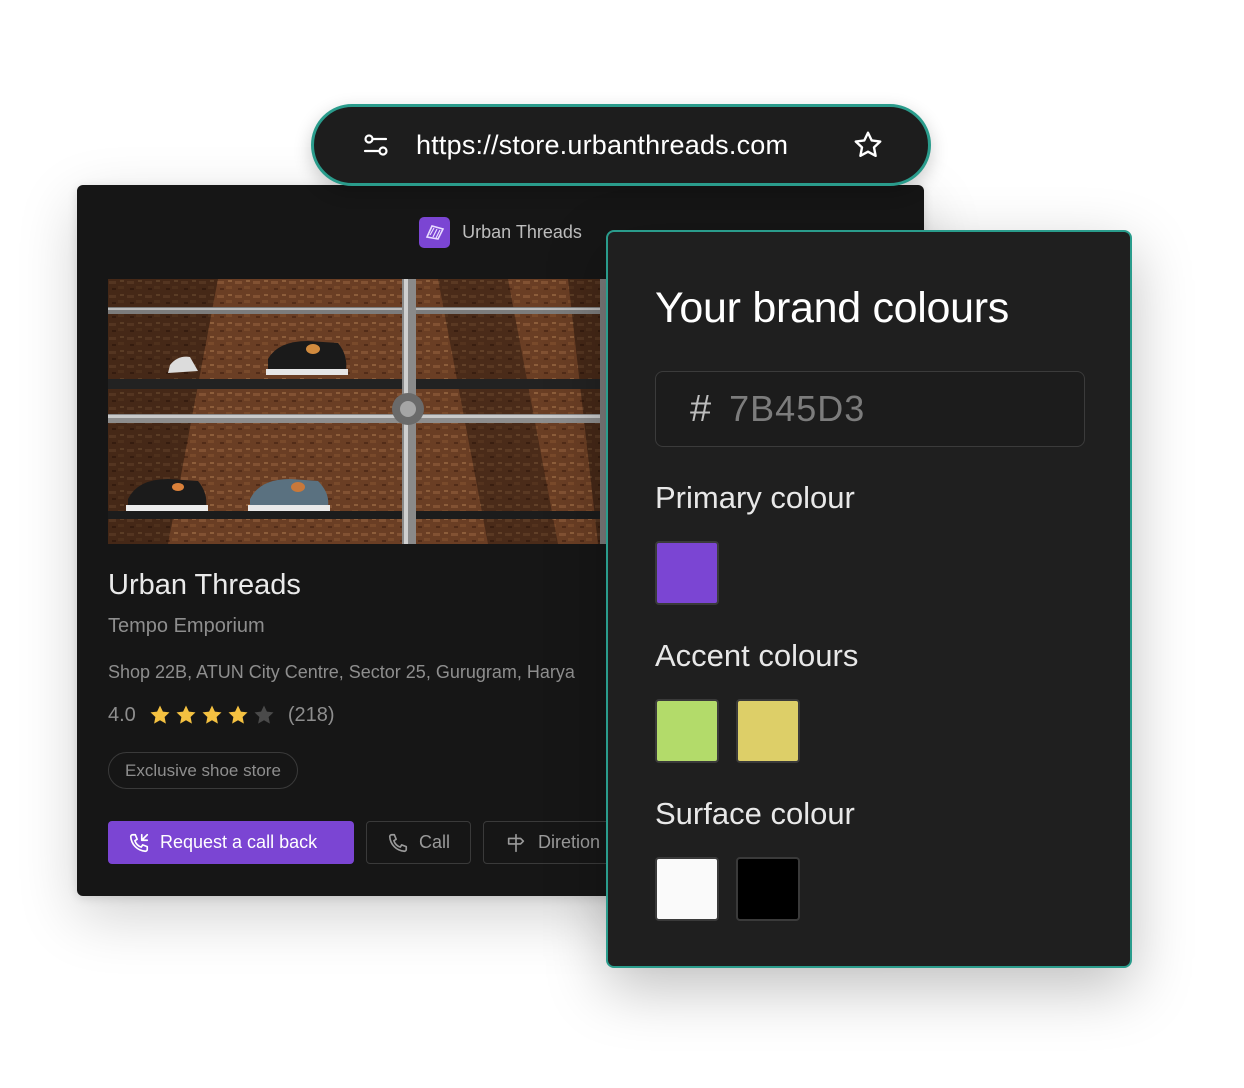  What do you see at coordinates (203, 770) in the screenshot?
I see `store-tag-chip: Exclusive shoe store` at bounding box center [203, 770].